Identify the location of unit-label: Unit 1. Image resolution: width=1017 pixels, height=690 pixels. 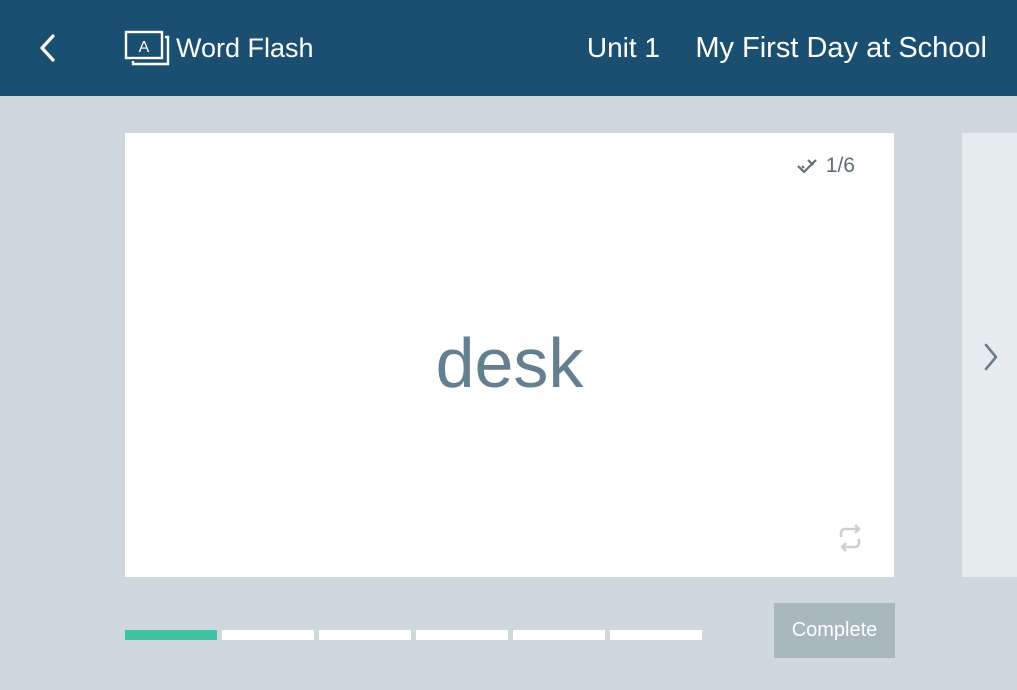
(623, 47).